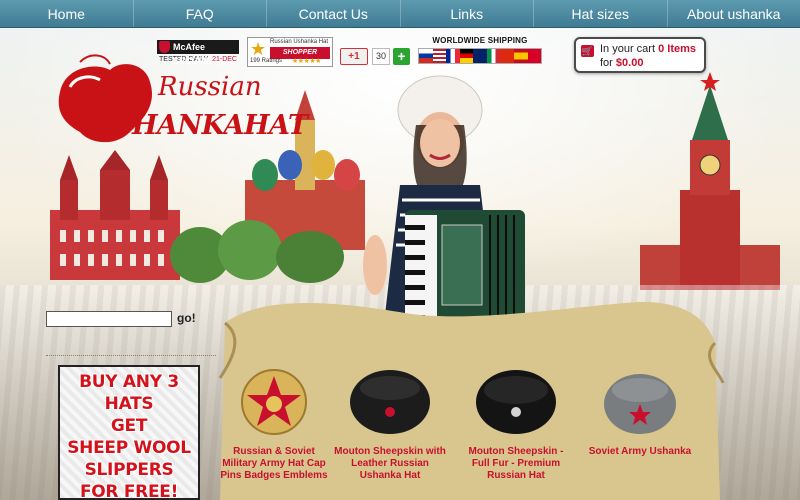  Describe the element at coordinates (67, 13) in the screenshot. I see `nav-home: Home` at that location.